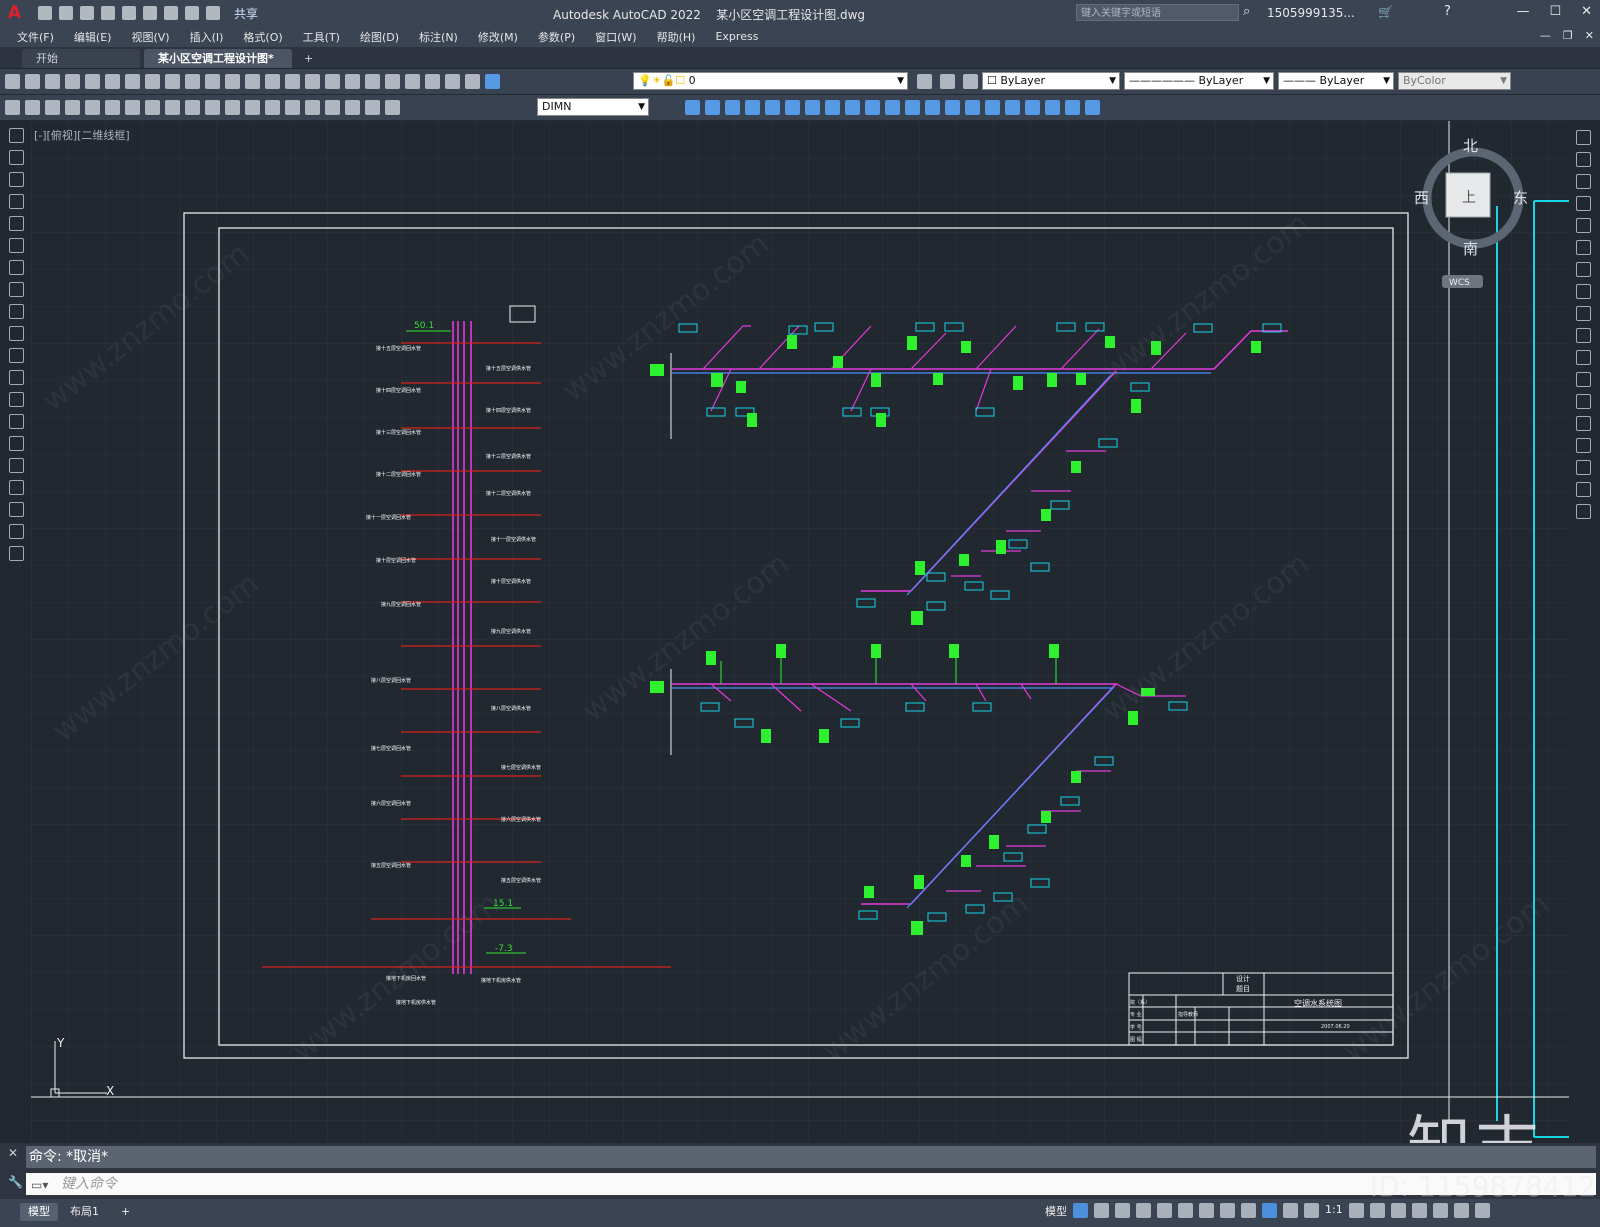  What do you see at coordinates (312, 81) in the screenshot?
I see `zoom-window-icon` at bounding box center [312, 81].